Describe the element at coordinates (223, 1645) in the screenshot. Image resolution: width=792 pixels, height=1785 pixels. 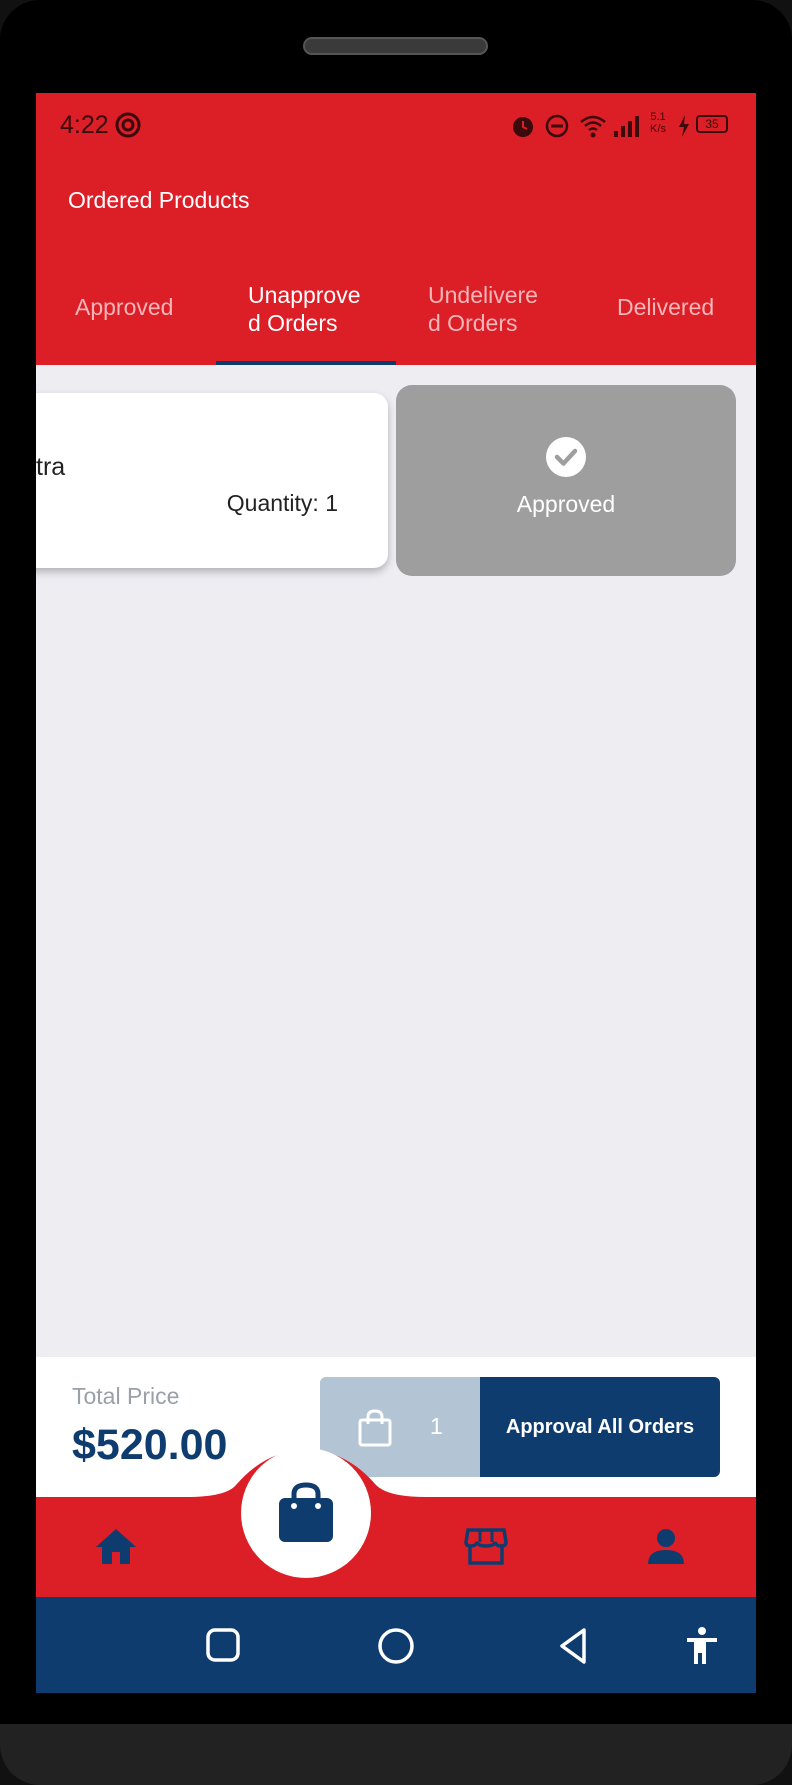
I see `recents-icon` at that location.